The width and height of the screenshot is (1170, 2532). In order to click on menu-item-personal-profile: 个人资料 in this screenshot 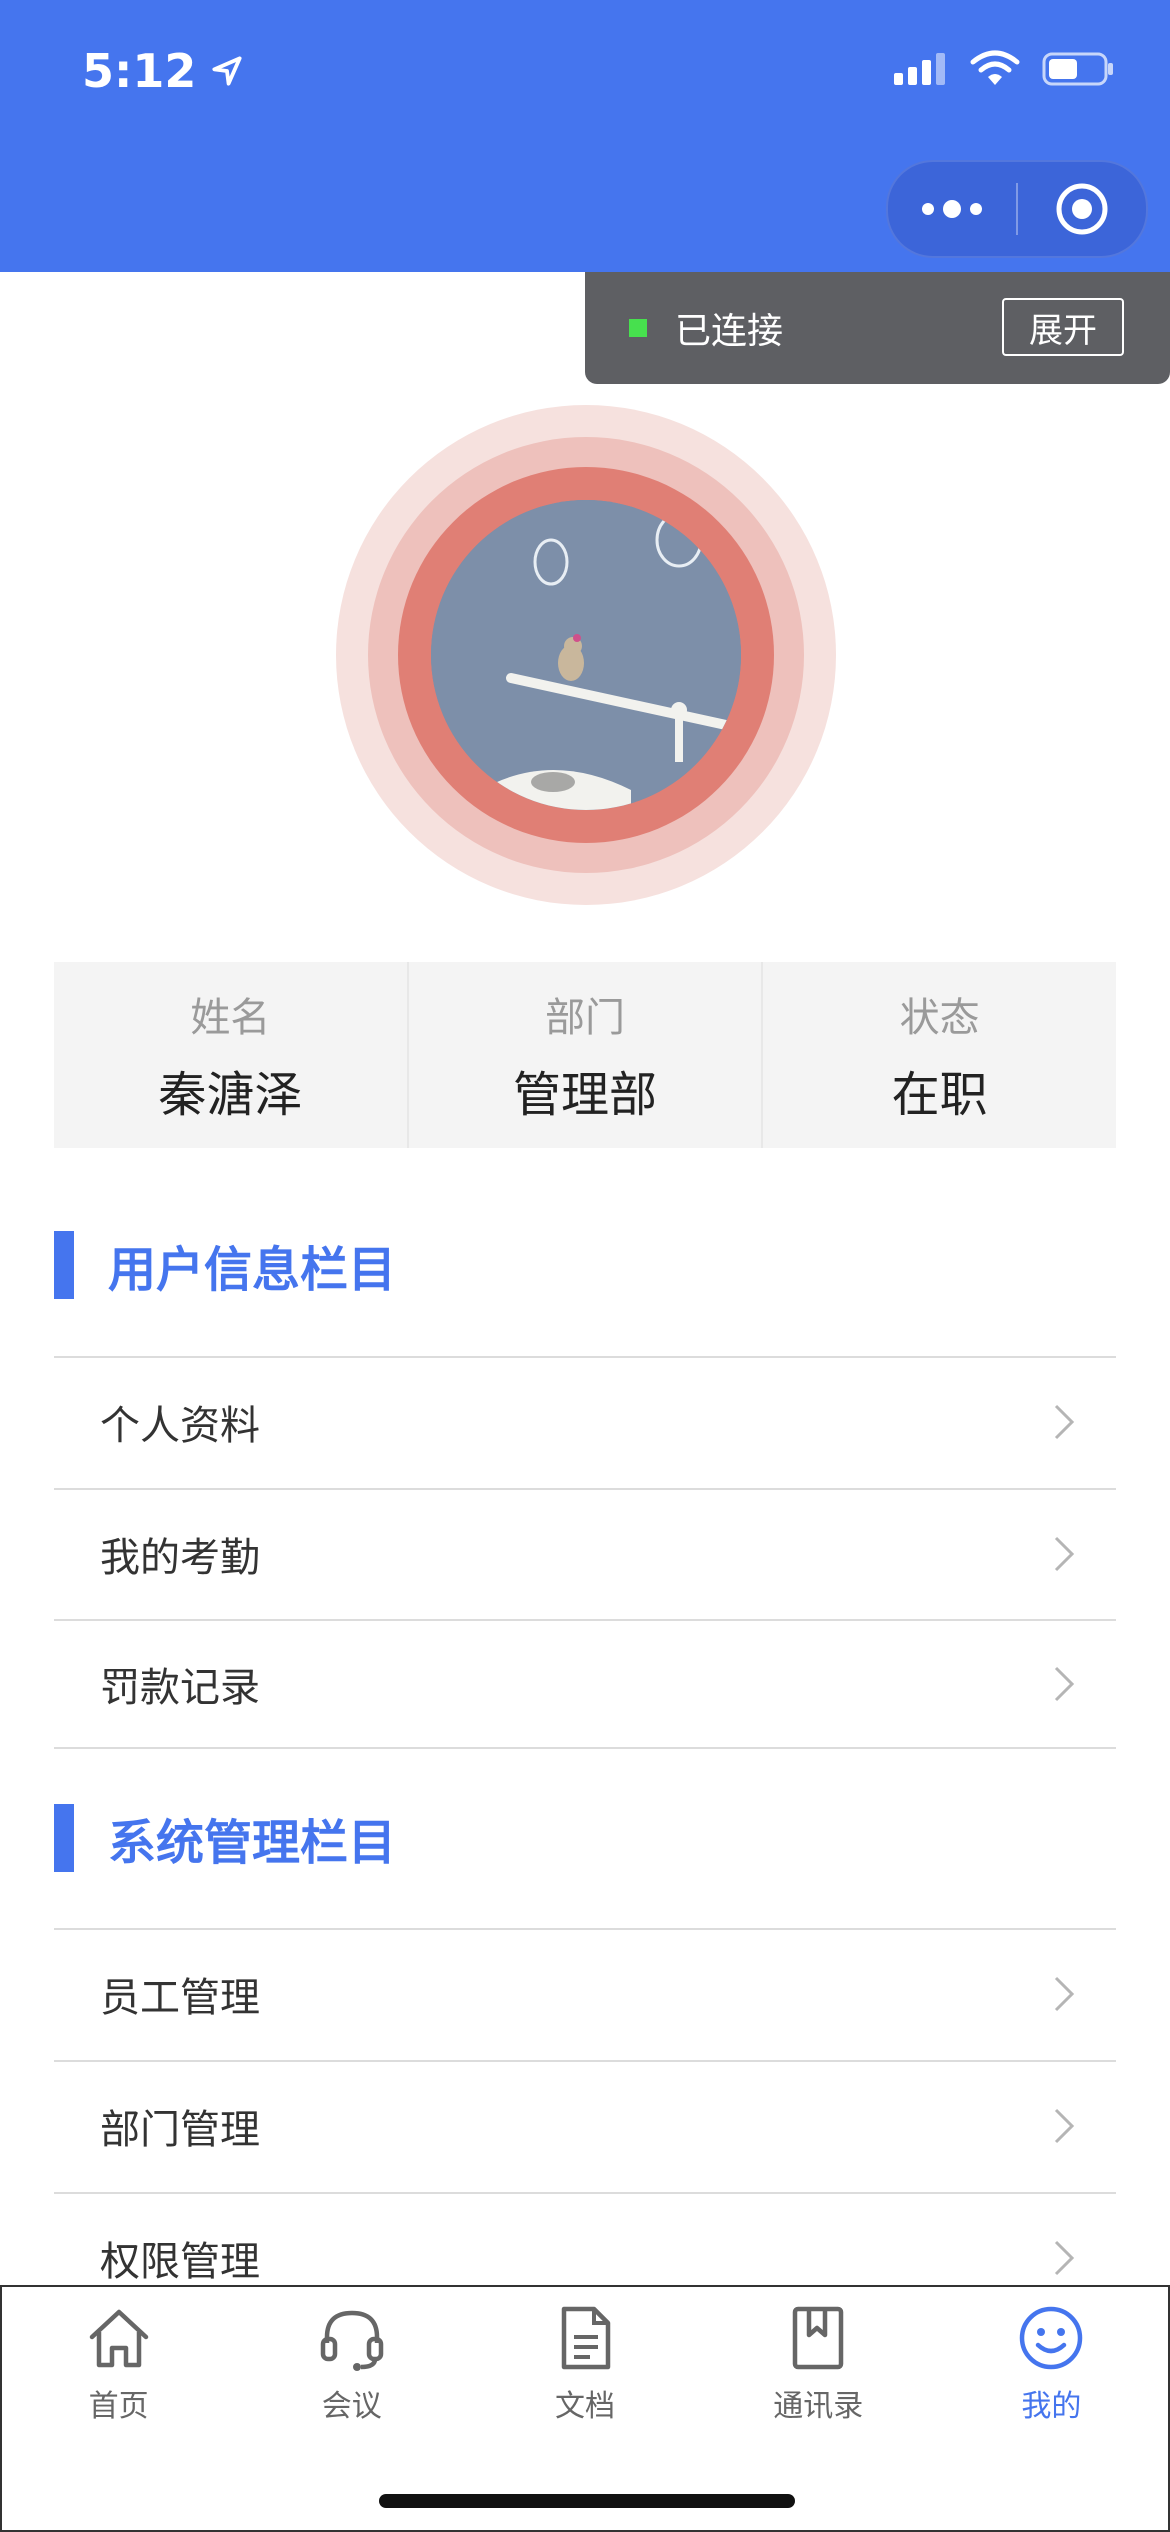, I will do `click(585, 1421)`.